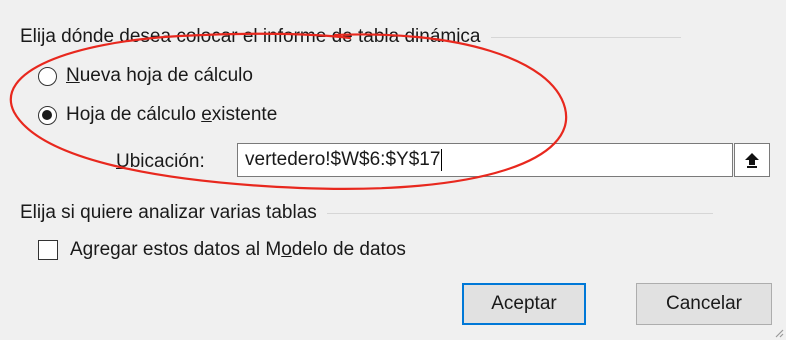 This screenshot has height=340, width=786. I want to click on radio-existing-worksheet: Hoja de cálculo existente, so click(157, 115).